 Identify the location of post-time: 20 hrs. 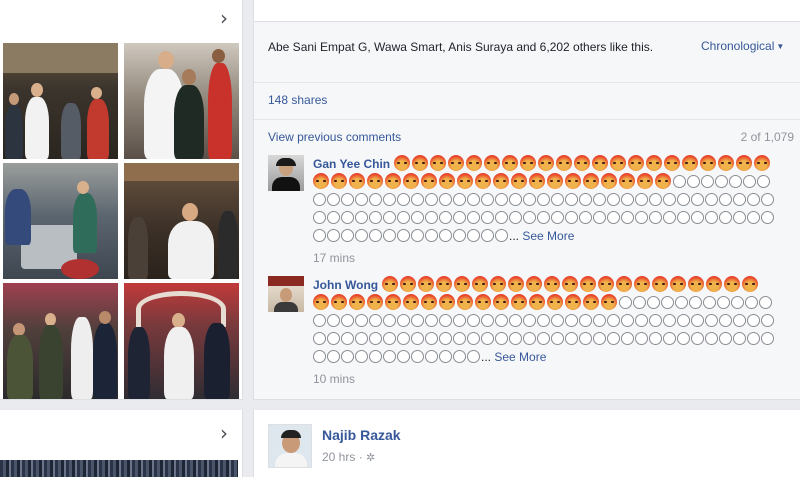
(338, 457).